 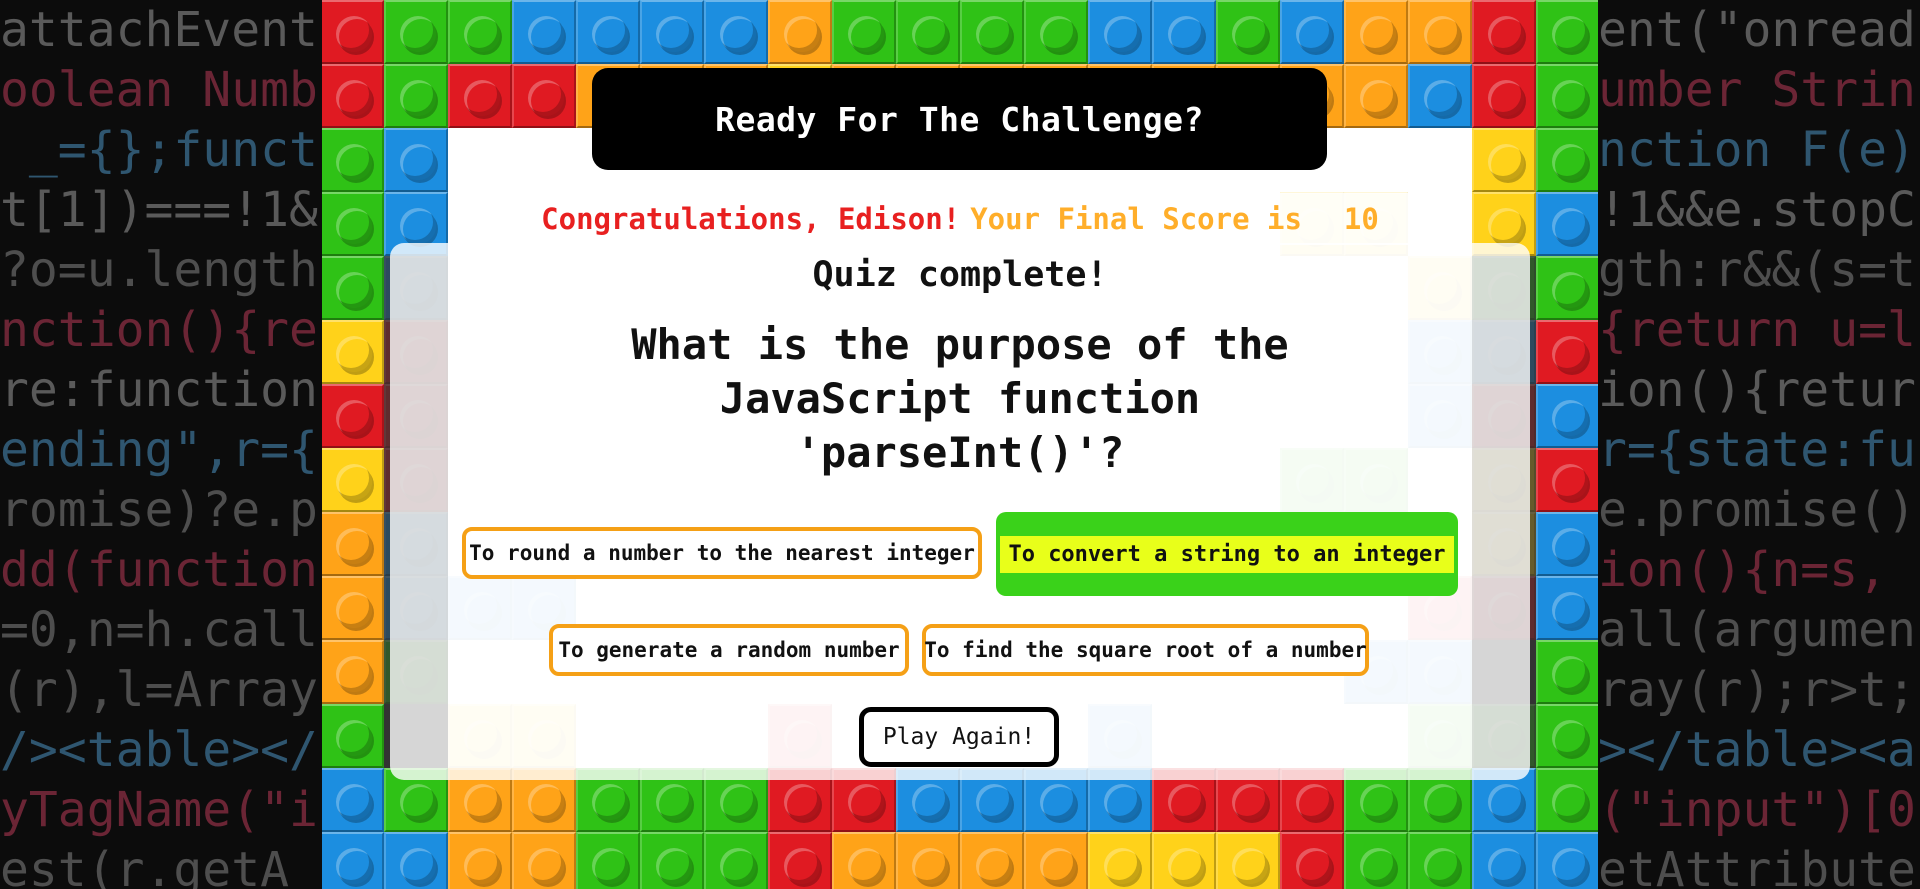 I want to click on code-line: ion(){n=s,, so click(x=1742, y=570).